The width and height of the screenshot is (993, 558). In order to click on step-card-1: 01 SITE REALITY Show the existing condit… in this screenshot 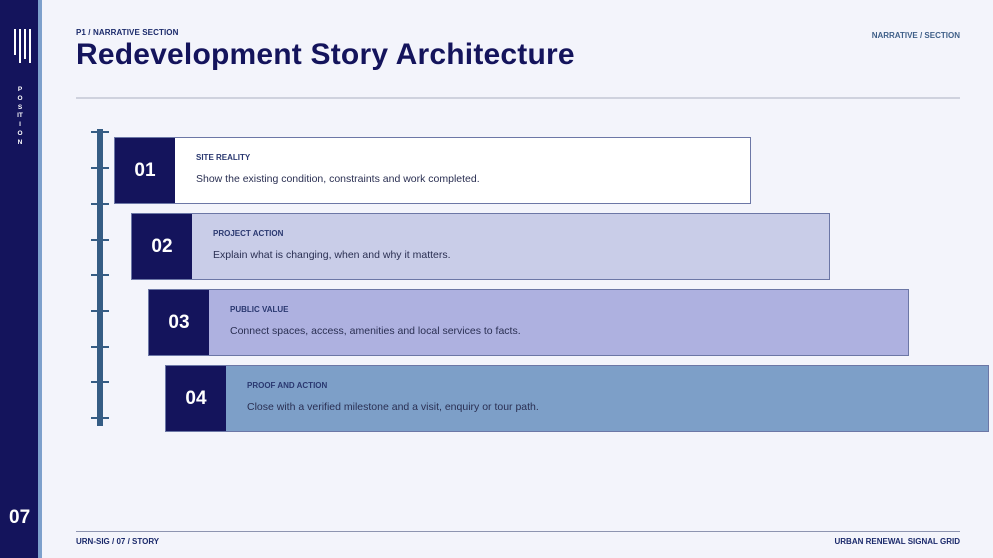, I will do `click(432, 170)`.